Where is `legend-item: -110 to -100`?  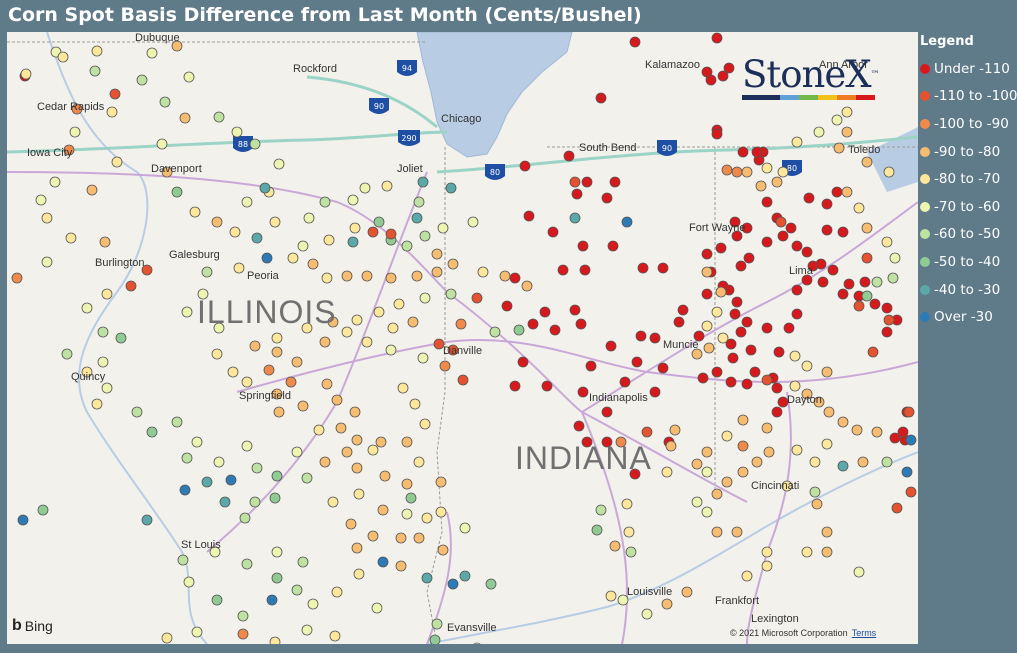
legend-item: -110 to -100 is located at coordinates (968, 97).